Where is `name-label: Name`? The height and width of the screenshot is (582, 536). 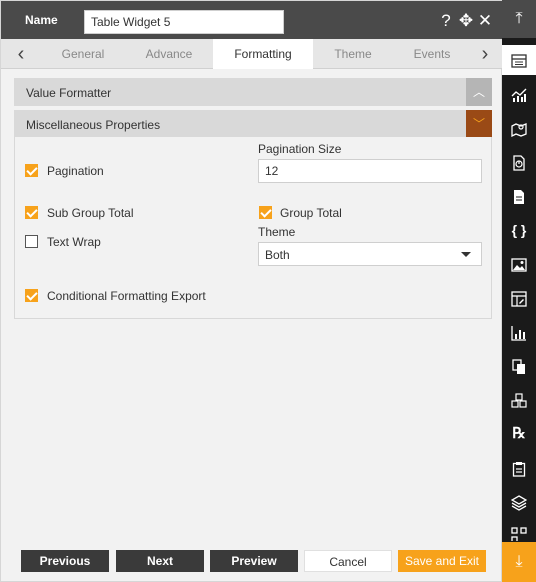 name-label: Name is located at coordinates (41, 20).